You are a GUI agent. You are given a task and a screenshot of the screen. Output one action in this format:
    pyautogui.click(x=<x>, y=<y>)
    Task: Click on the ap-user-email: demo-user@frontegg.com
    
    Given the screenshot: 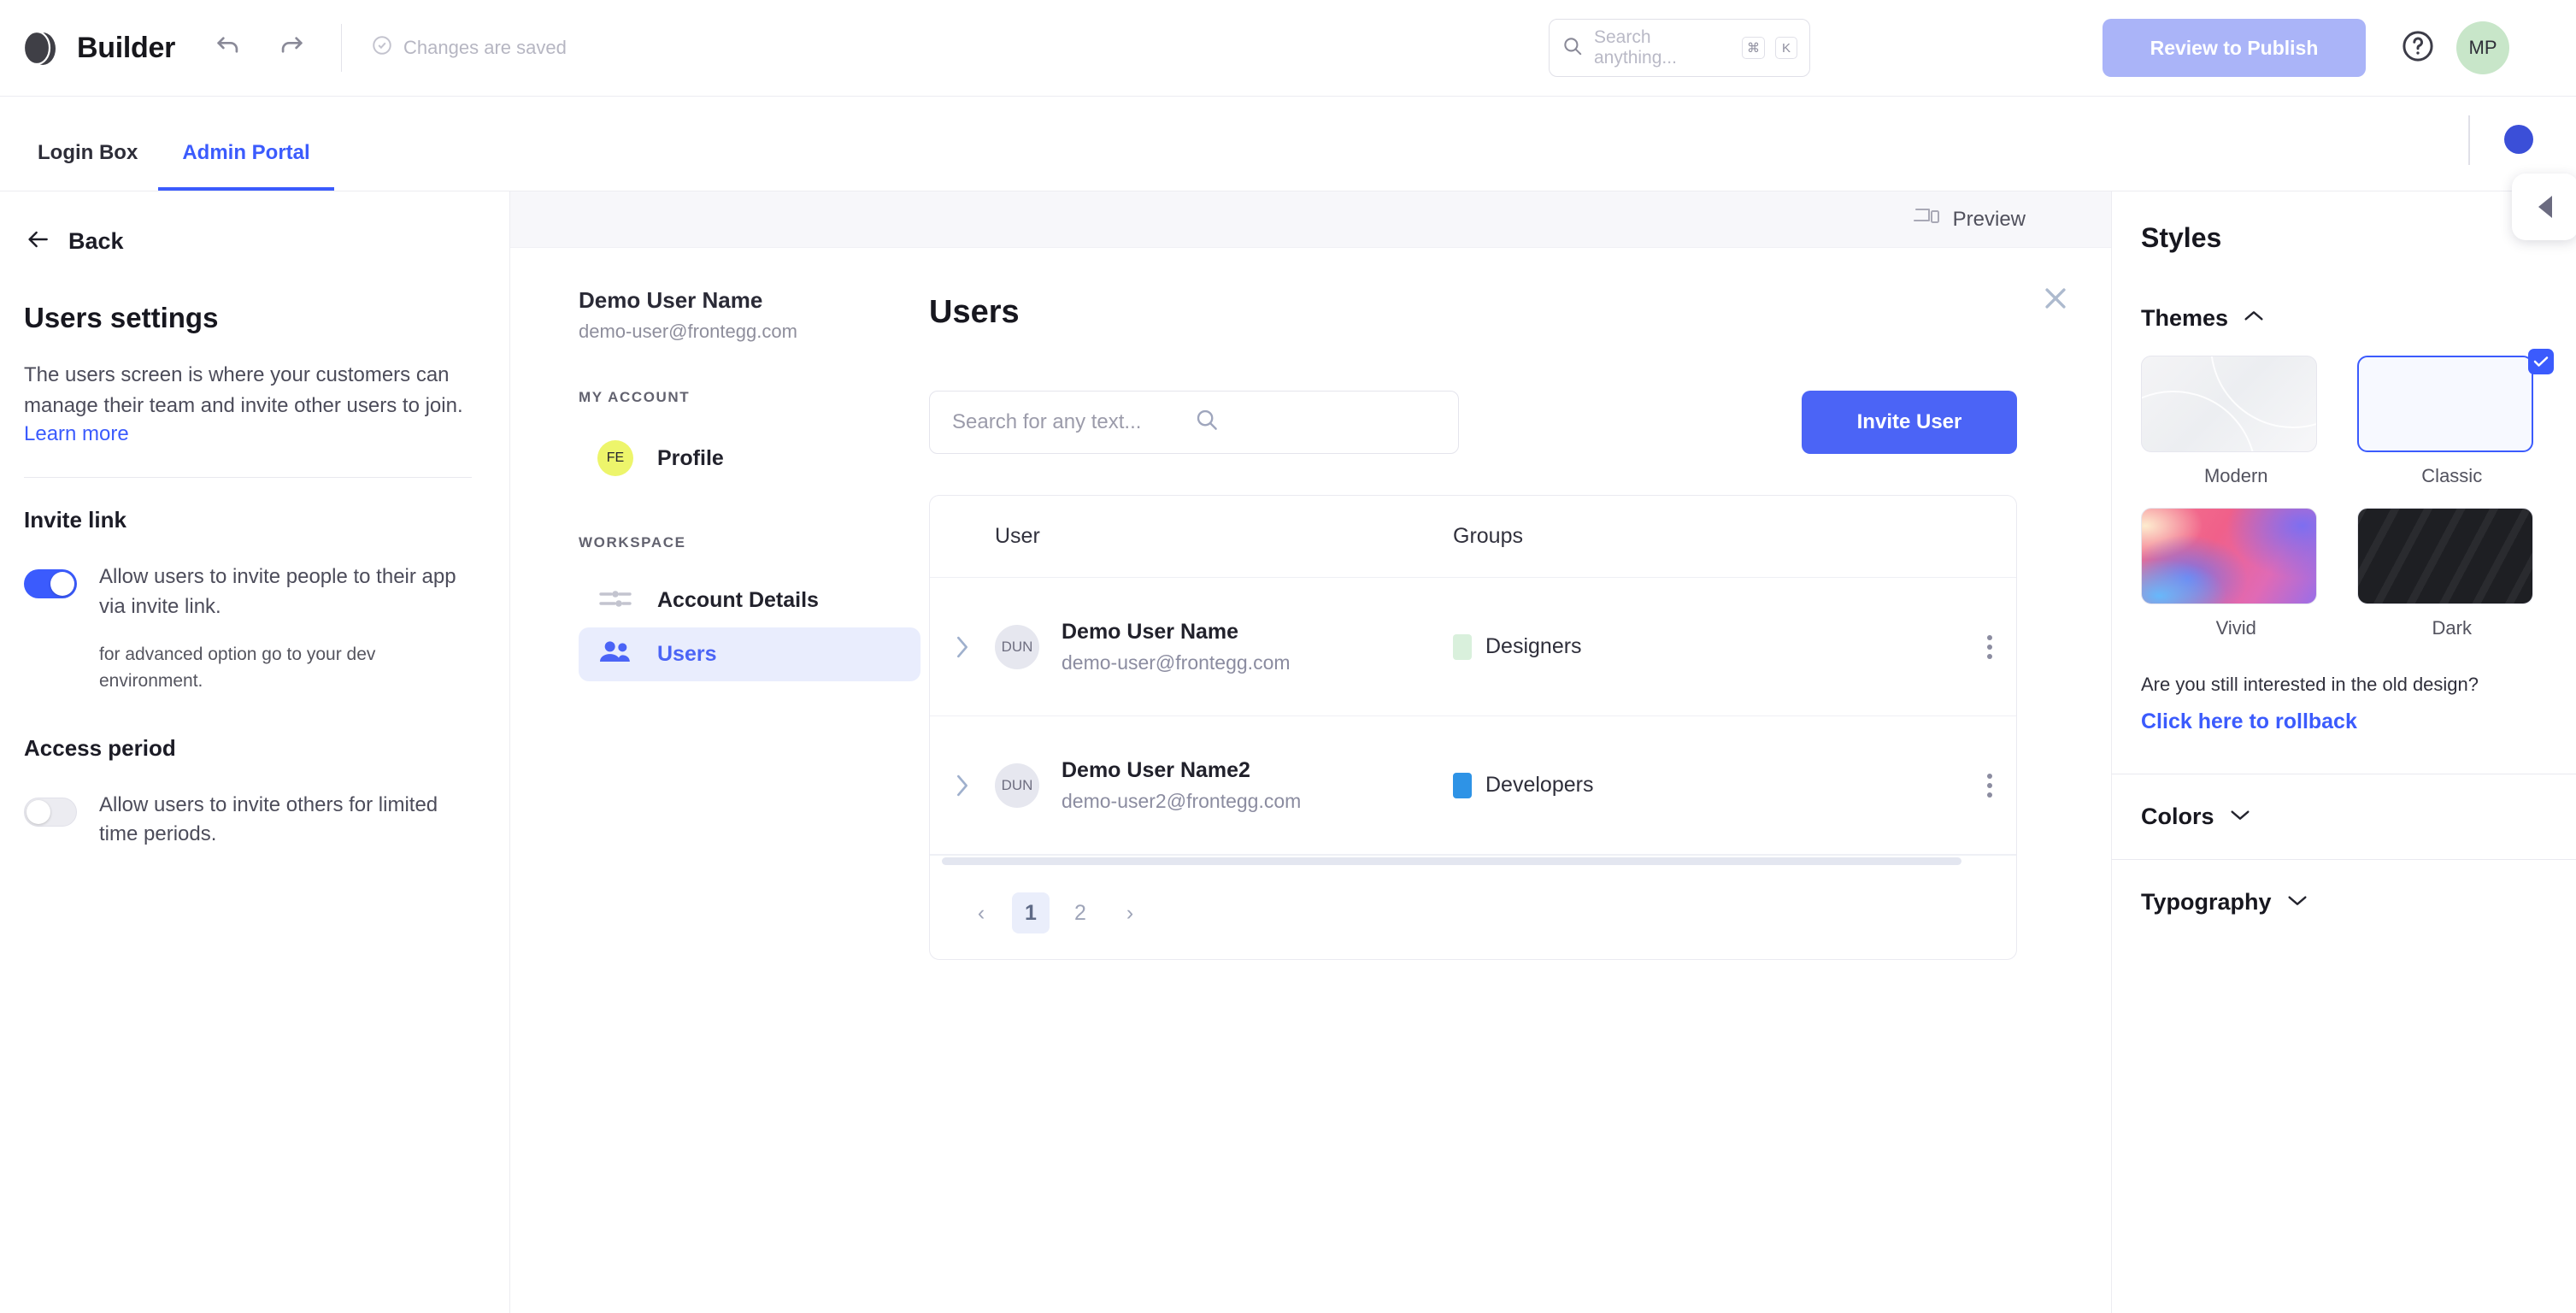 What is the action you would take?
    pyautogui.click(x=688, y=331)
    